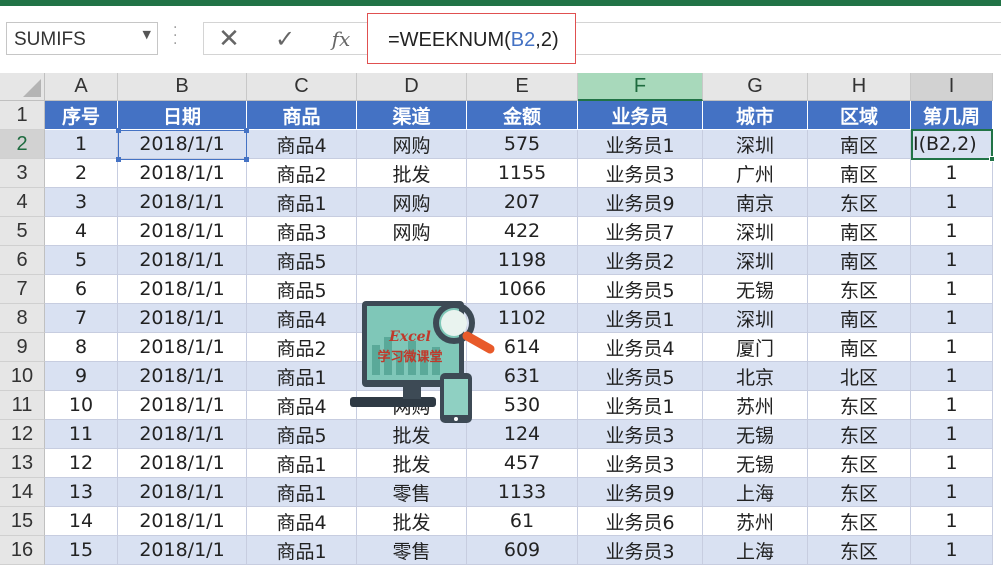 The width and height of the screenshot is (1001, 567). Describe the element at coordinates (755, 347) in the screenshot. I see `table-cell: 厦门` at that location.